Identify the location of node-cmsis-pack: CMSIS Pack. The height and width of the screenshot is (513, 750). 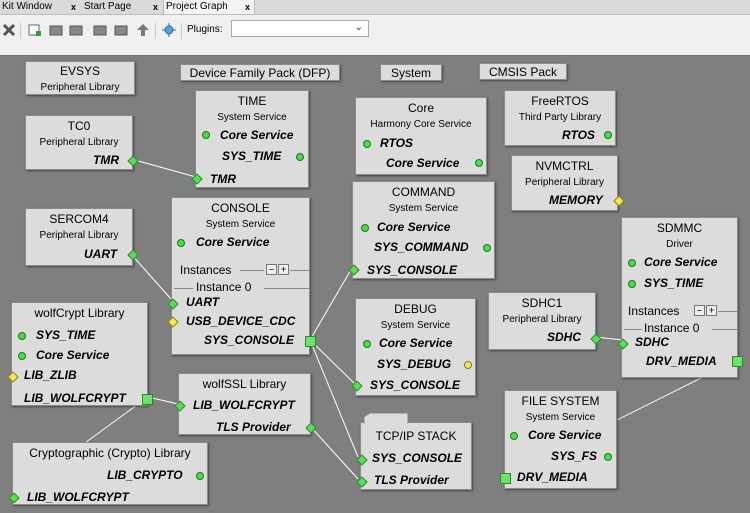
(523, 71).